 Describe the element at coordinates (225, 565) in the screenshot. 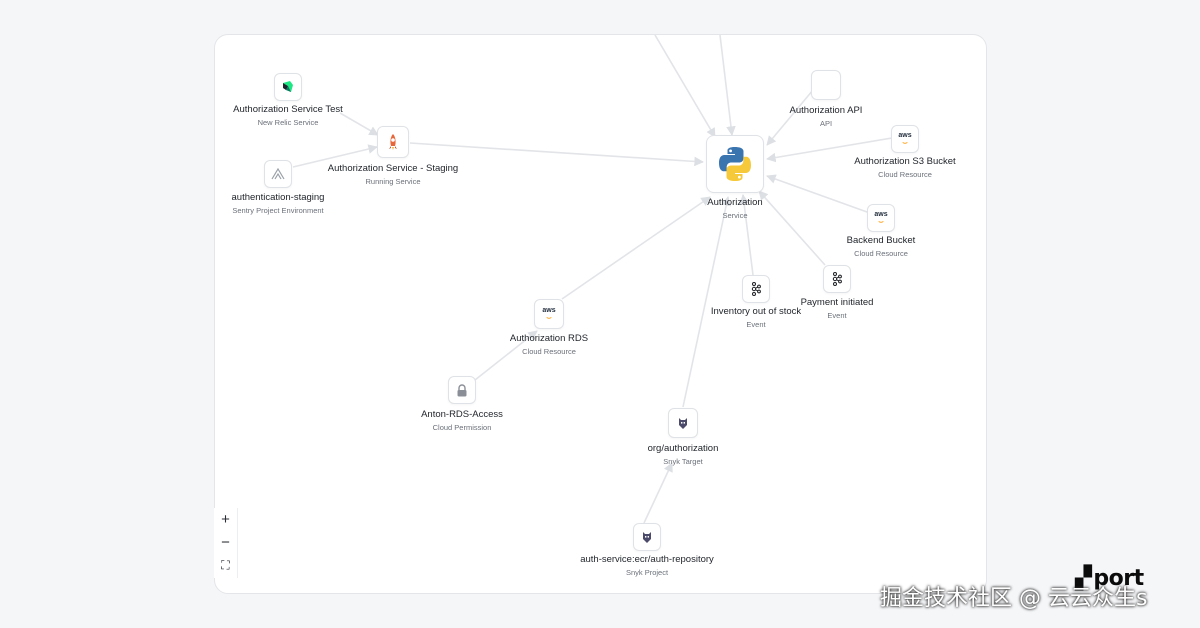

I see `fit-view-button: ⛶` at that location.